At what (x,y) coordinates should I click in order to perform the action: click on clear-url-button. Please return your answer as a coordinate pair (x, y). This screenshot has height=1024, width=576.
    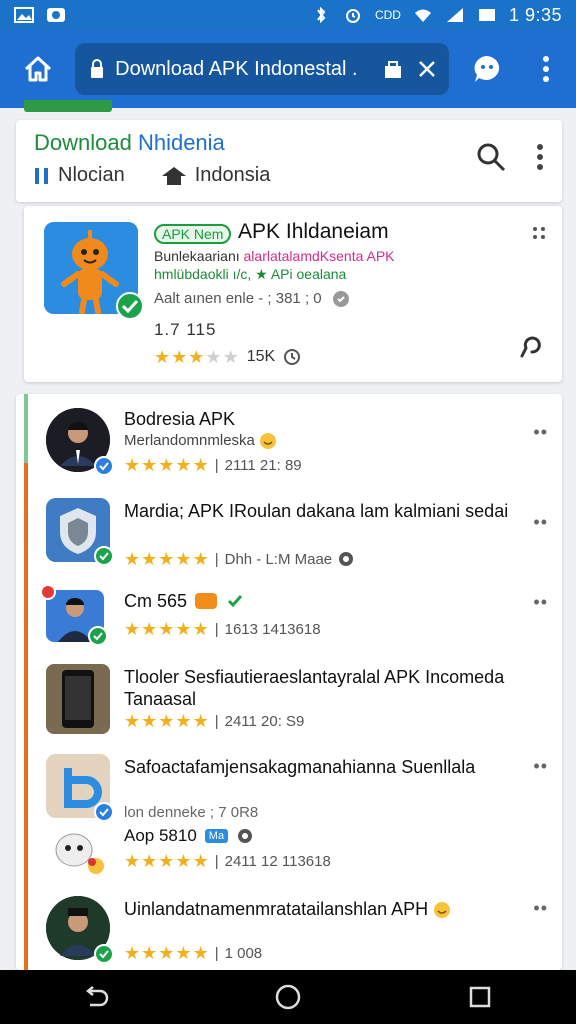
    Looking at the image, I should click on (427, 69).